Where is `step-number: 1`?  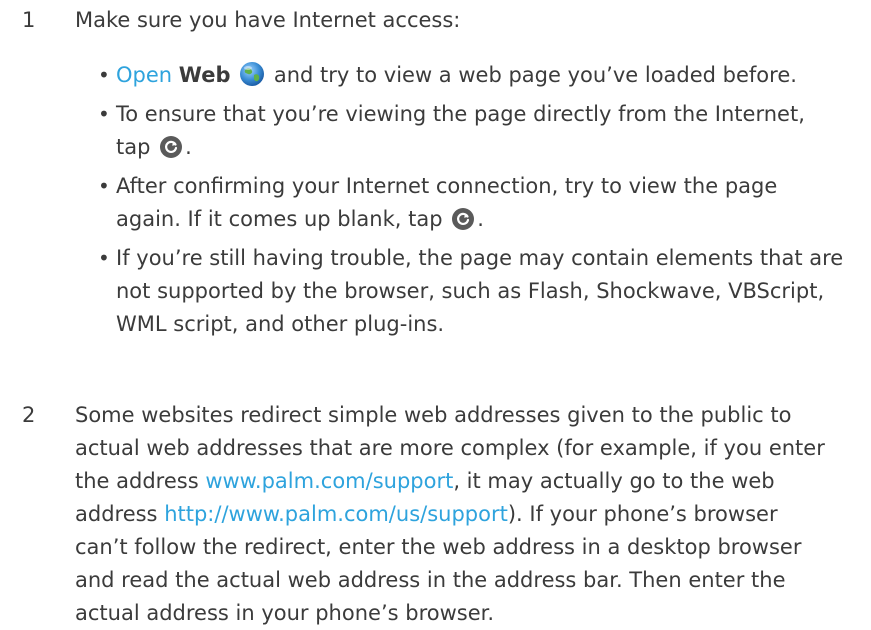
step-number: 1 is located at coordinates (29, 20).